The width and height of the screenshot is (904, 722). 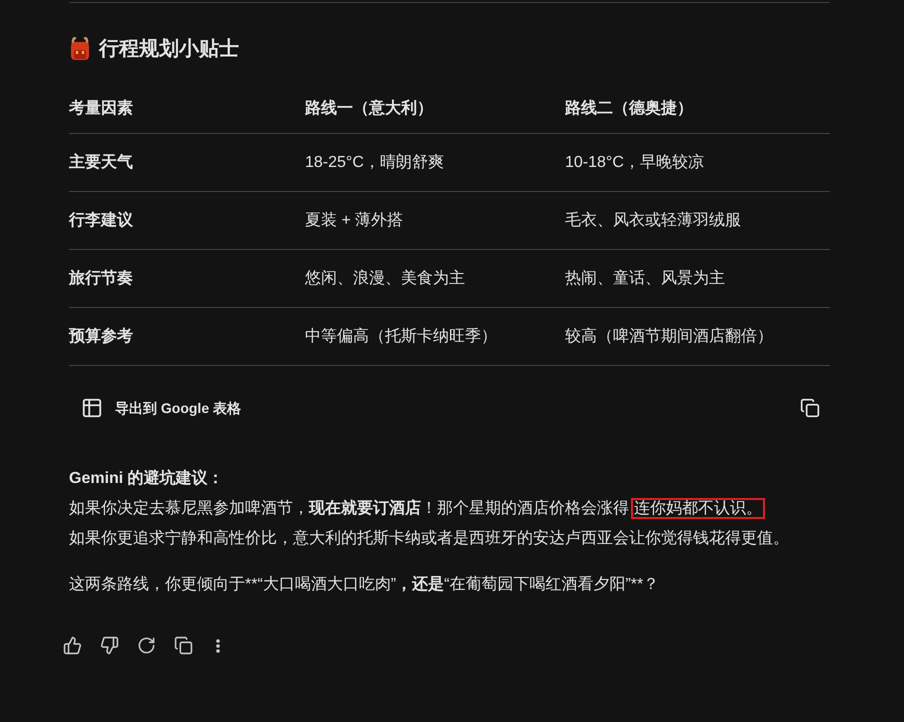 I want to click on table-cell-text: 毛衣、风衣或轻薄羽绒服, so click(x=653, y=220).